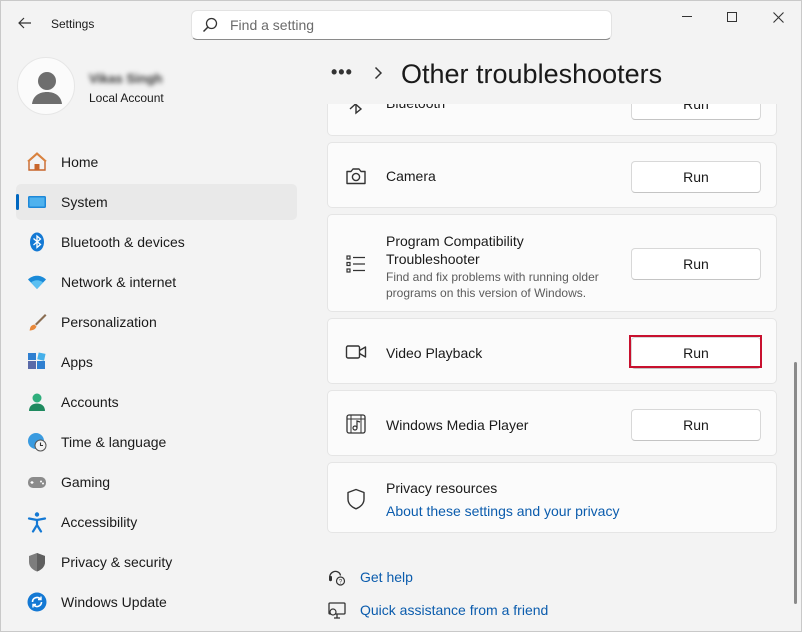 This screenshot has height=632, width=802. What do you see at coordinates (356, 424) in the screenshot?
I see `media-player-icon` at bounding box center [356, 424].